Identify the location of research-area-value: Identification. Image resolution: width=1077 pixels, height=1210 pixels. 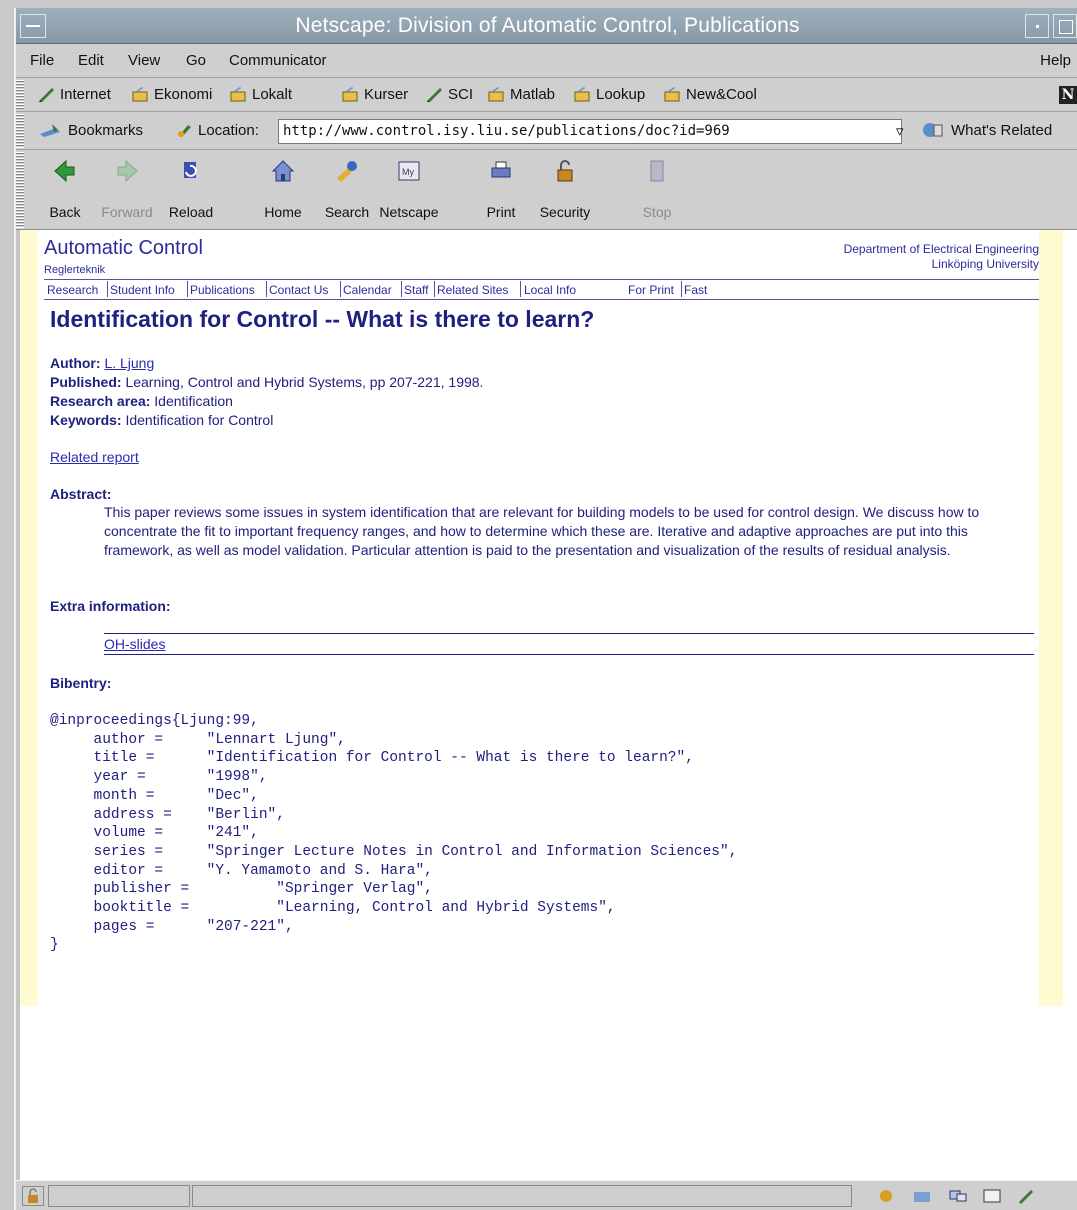
(193, 401).